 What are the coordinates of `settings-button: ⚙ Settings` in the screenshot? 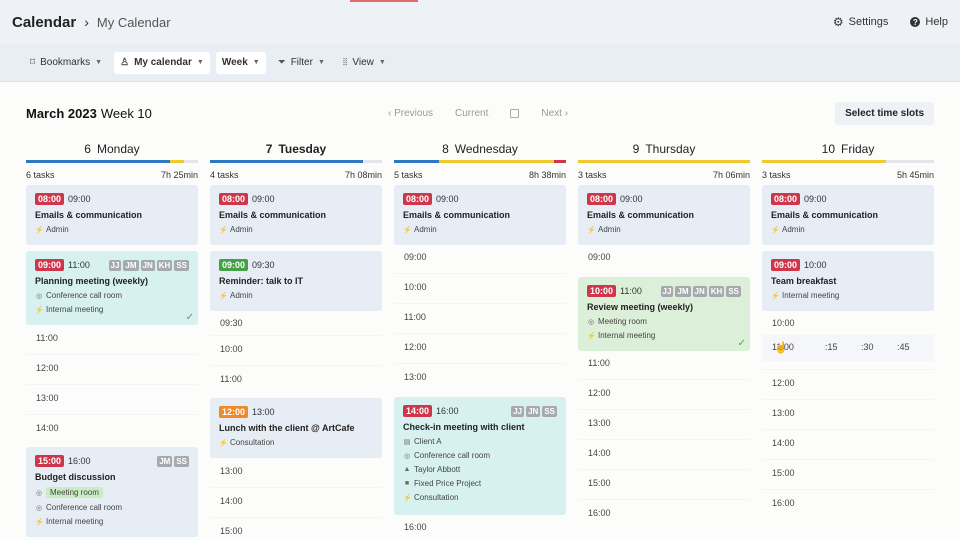 It's located at (861, 22).